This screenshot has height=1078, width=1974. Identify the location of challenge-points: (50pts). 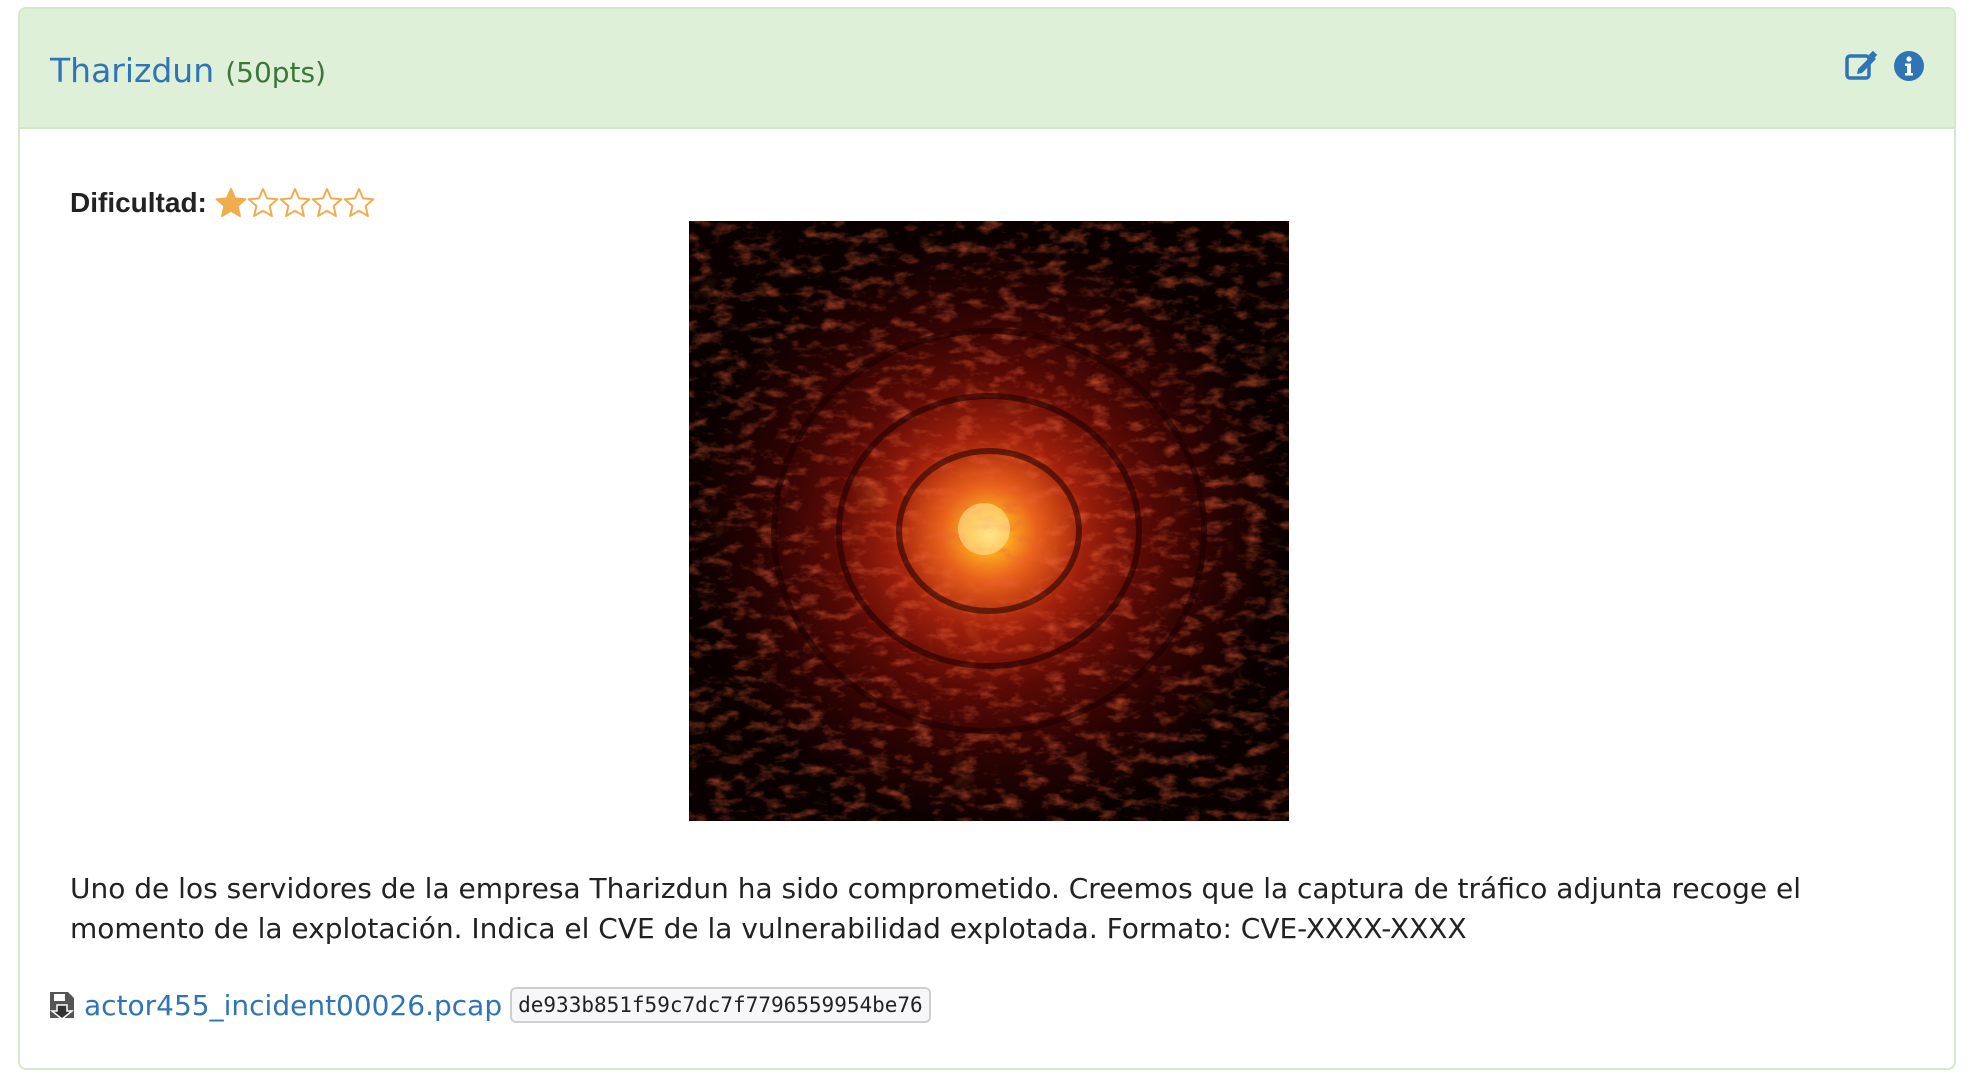
(276, 72).